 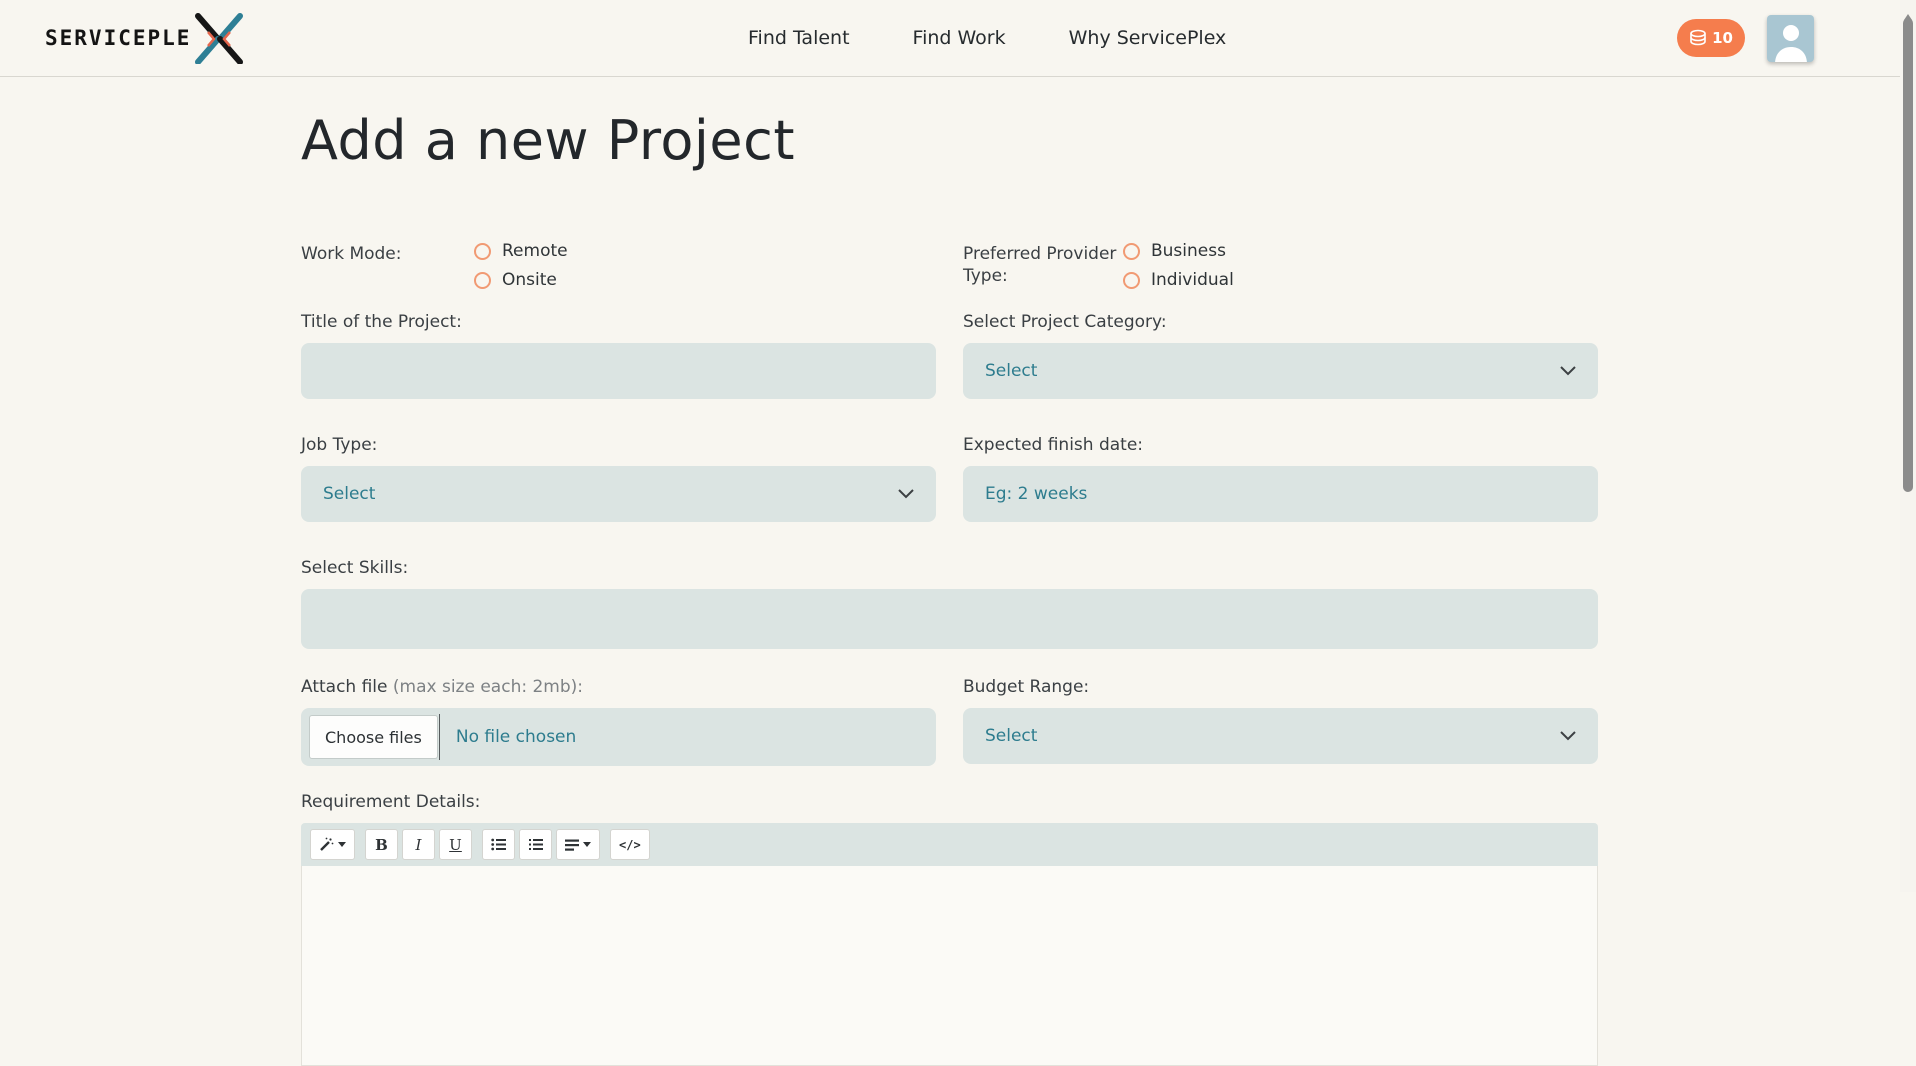 I want to click on logo: SERVICEPLE, so click(x=145, y=38).